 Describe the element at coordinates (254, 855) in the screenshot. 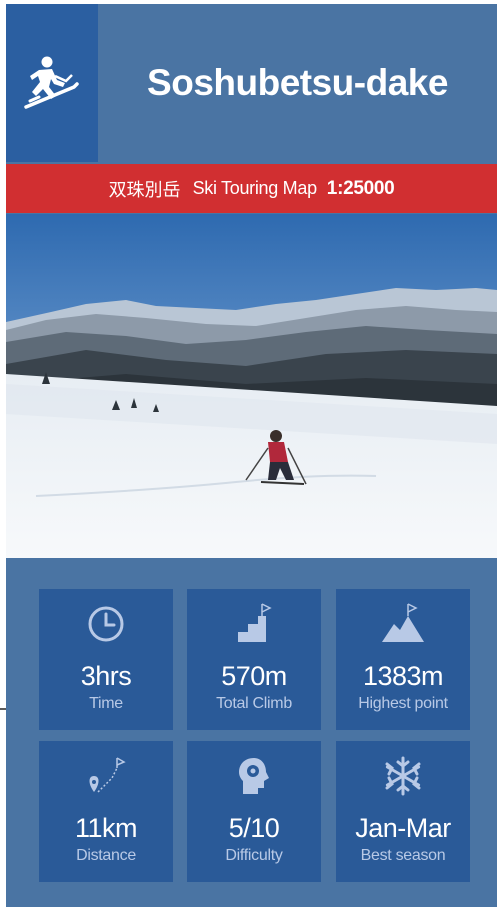

I see `stat-label: Difficulty` at that location.